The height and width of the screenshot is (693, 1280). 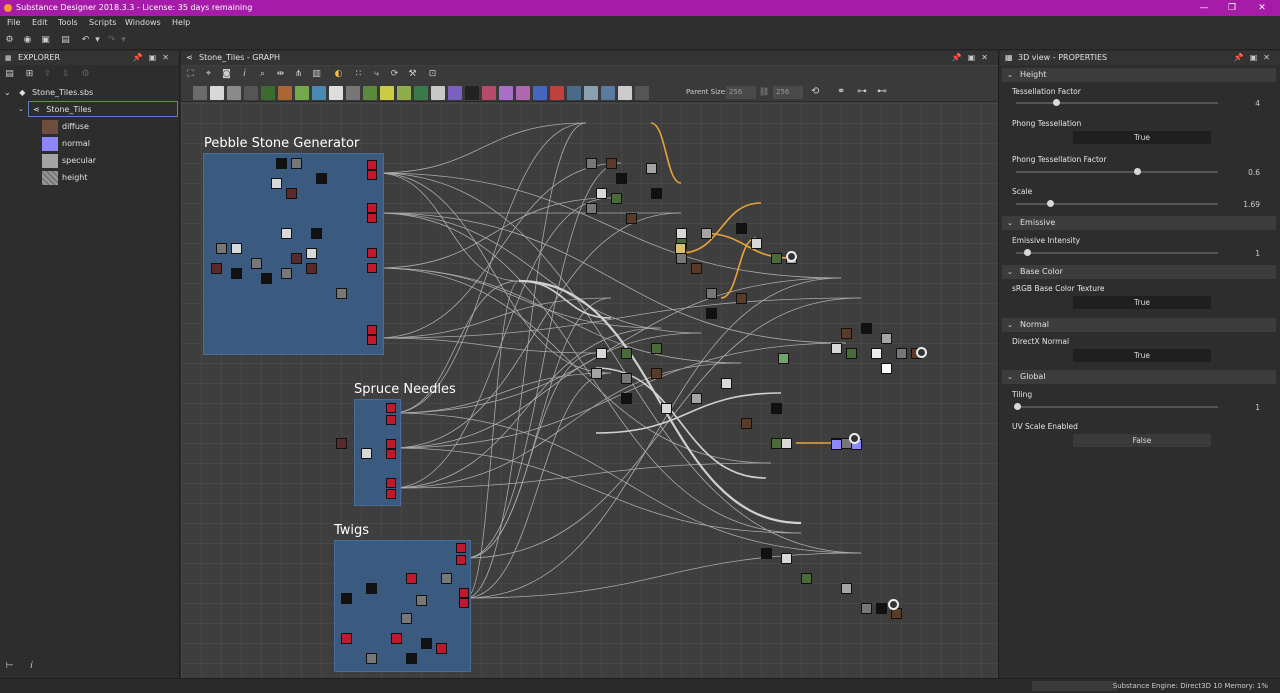 I want to click on section-normal: ⌄ Normal, so click(x=1139, y=325).